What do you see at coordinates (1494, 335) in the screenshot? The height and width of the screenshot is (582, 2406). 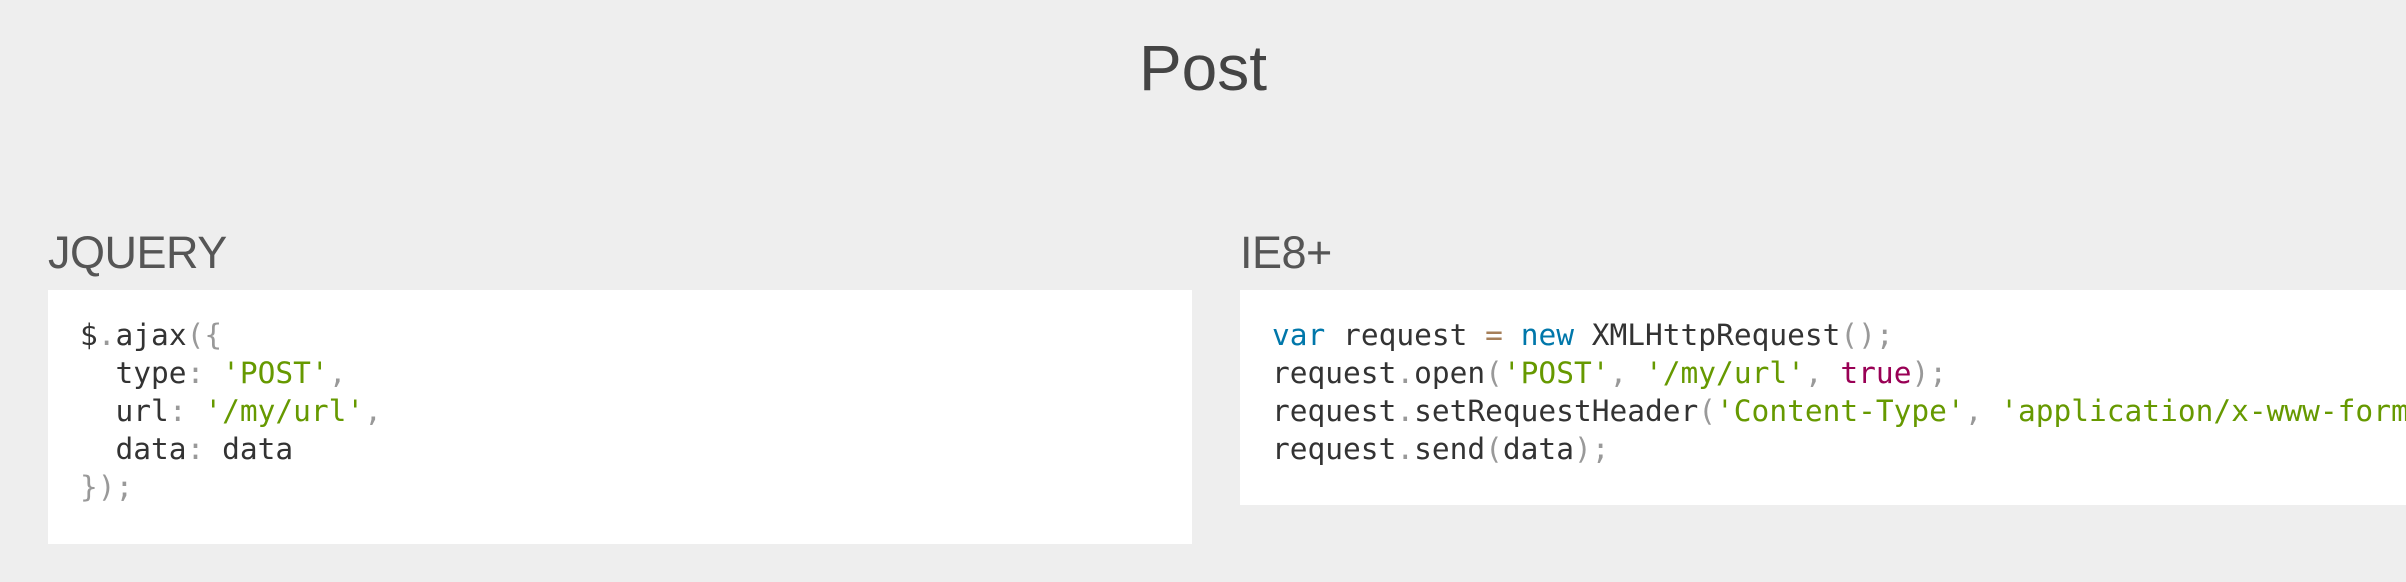 I see `code-token: =` at bounding box center [1494, 335].